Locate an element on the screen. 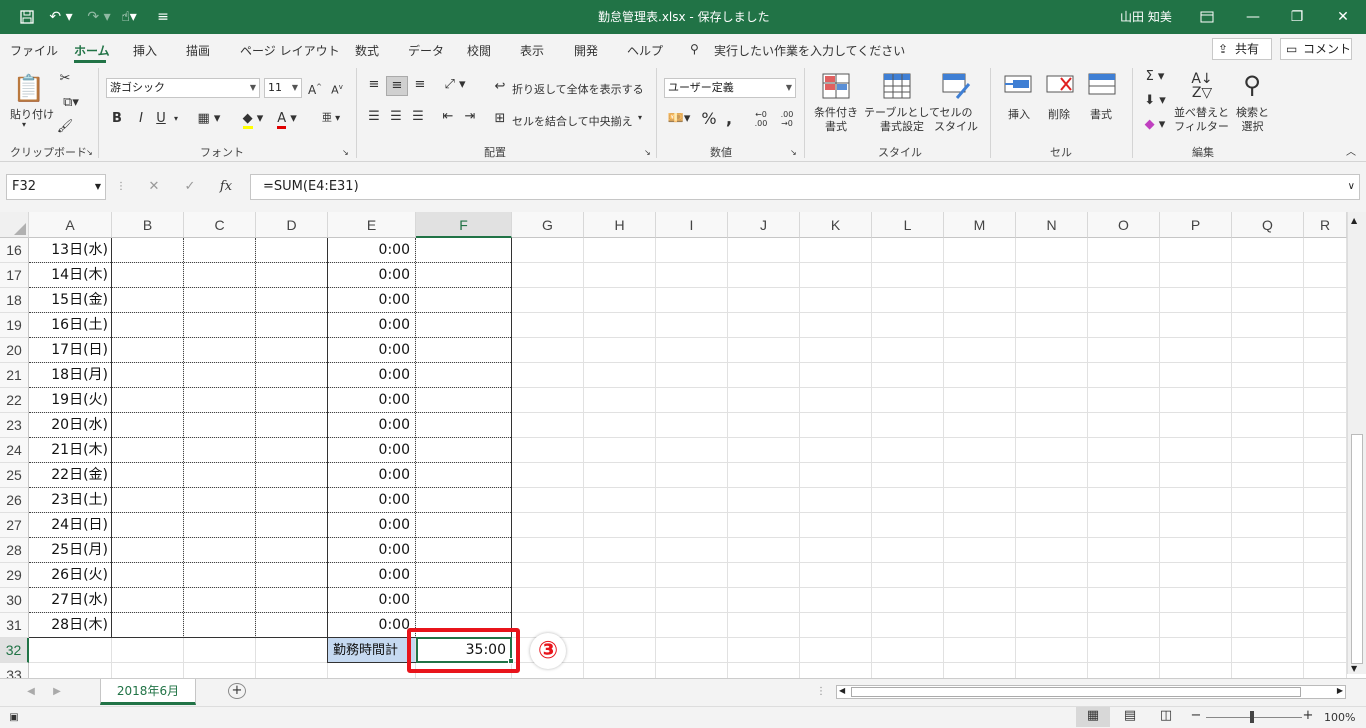 This screenshot has width=1366, height=728. column-header-r: R is located at coordinates (1325, 225).